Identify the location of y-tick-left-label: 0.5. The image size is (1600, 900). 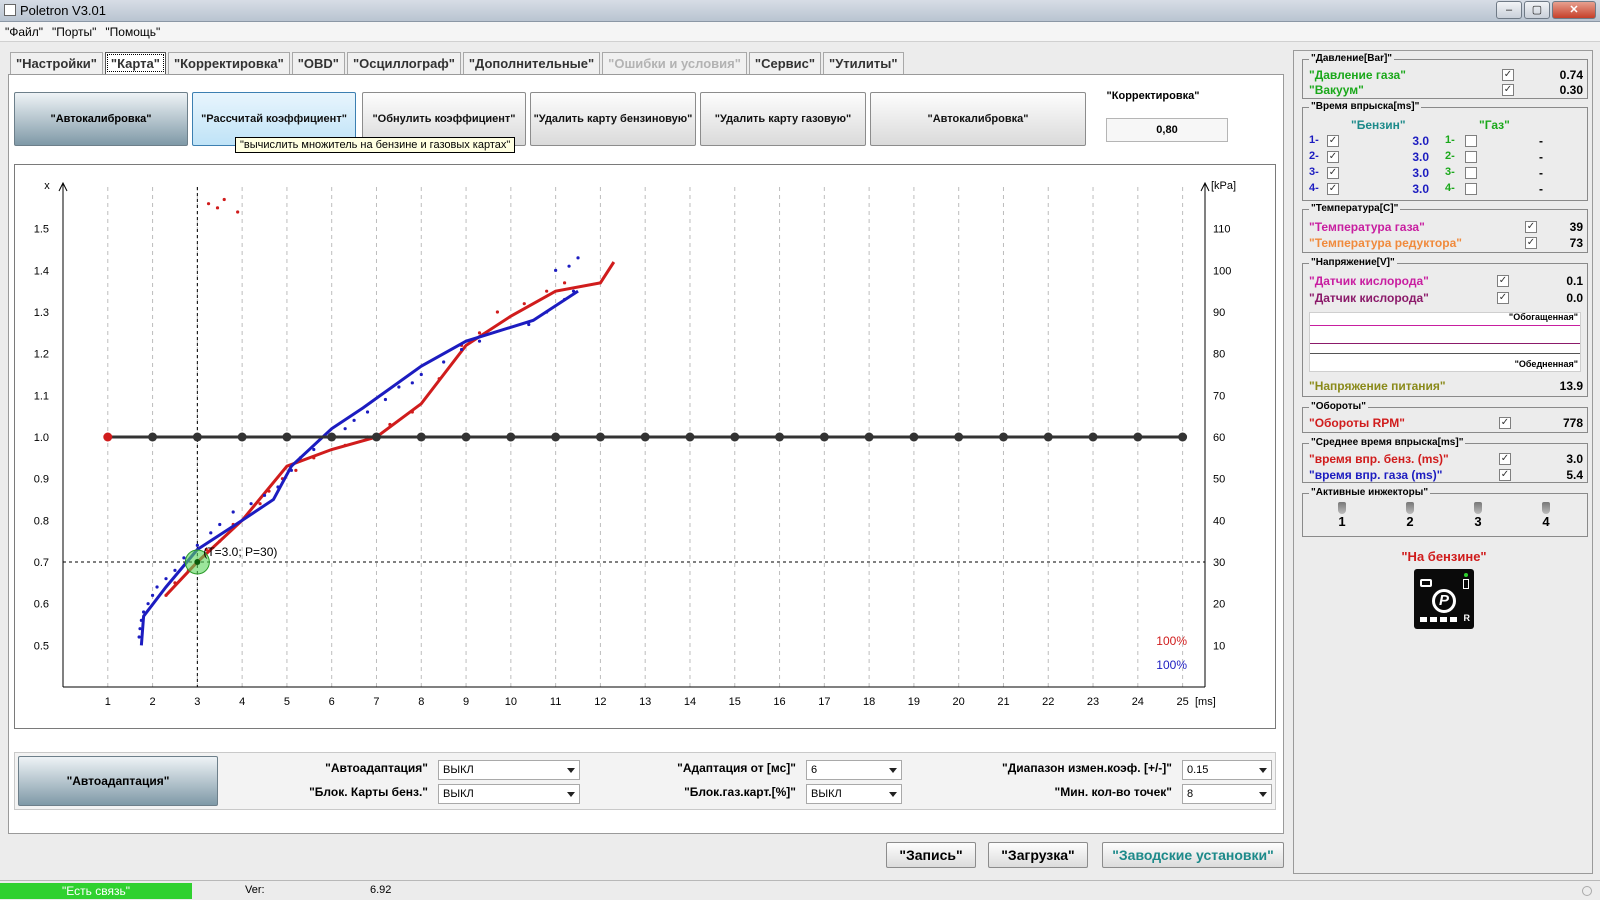
(41, 646).